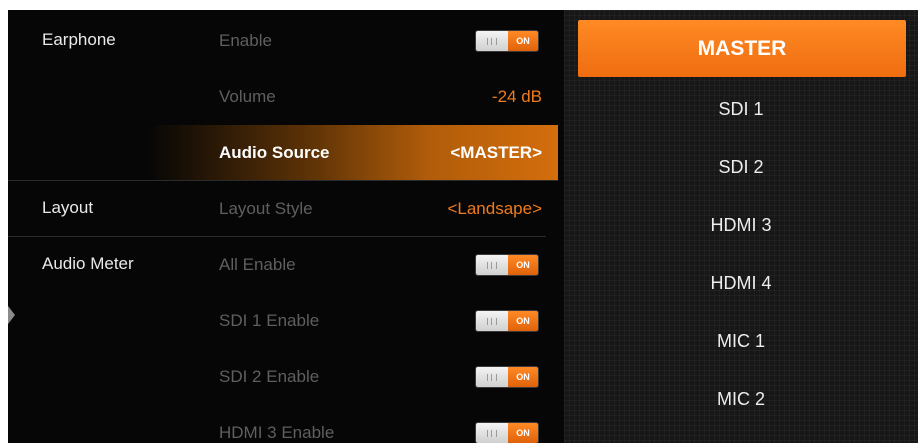  Describe the element at coordinates (494, 208) in the screenshot. I see `layout-style-value: <Landsape>` at that location.